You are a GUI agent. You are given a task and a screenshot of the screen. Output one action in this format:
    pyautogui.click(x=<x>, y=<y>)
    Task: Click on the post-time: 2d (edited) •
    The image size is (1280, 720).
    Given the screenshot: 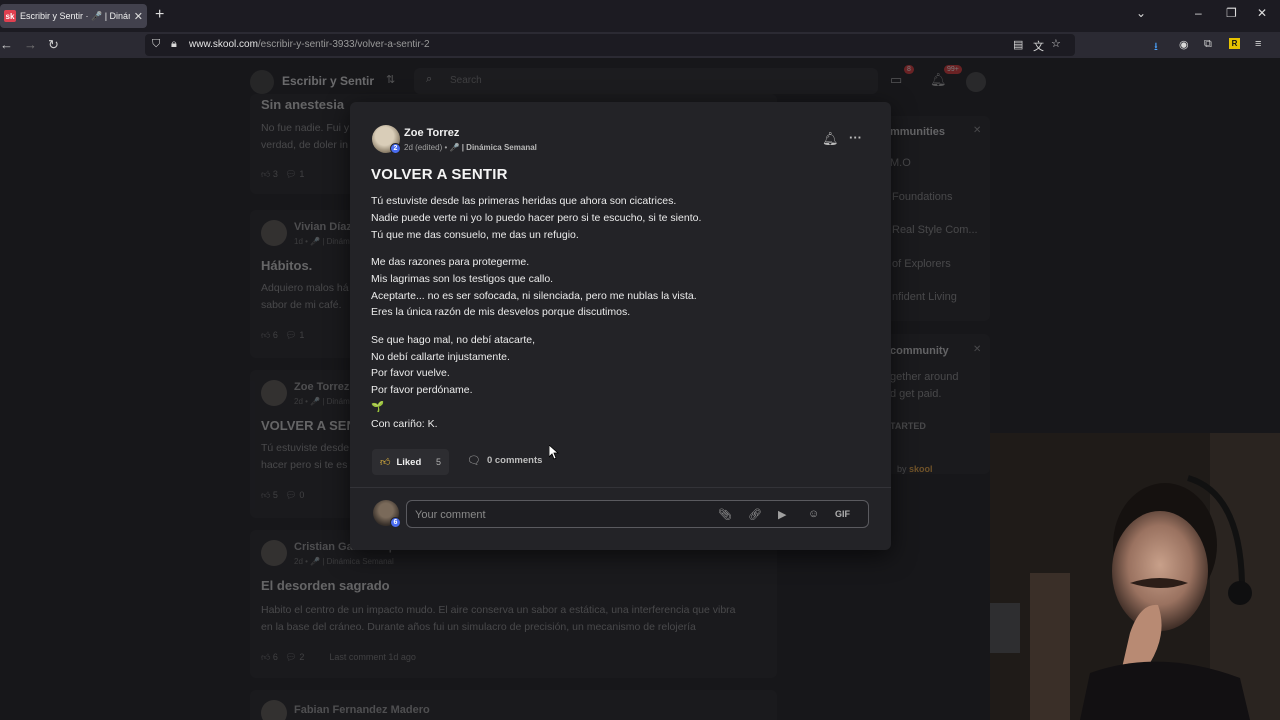 What is the action you would take?
    pyautogui.click(x=426, y=147)
    